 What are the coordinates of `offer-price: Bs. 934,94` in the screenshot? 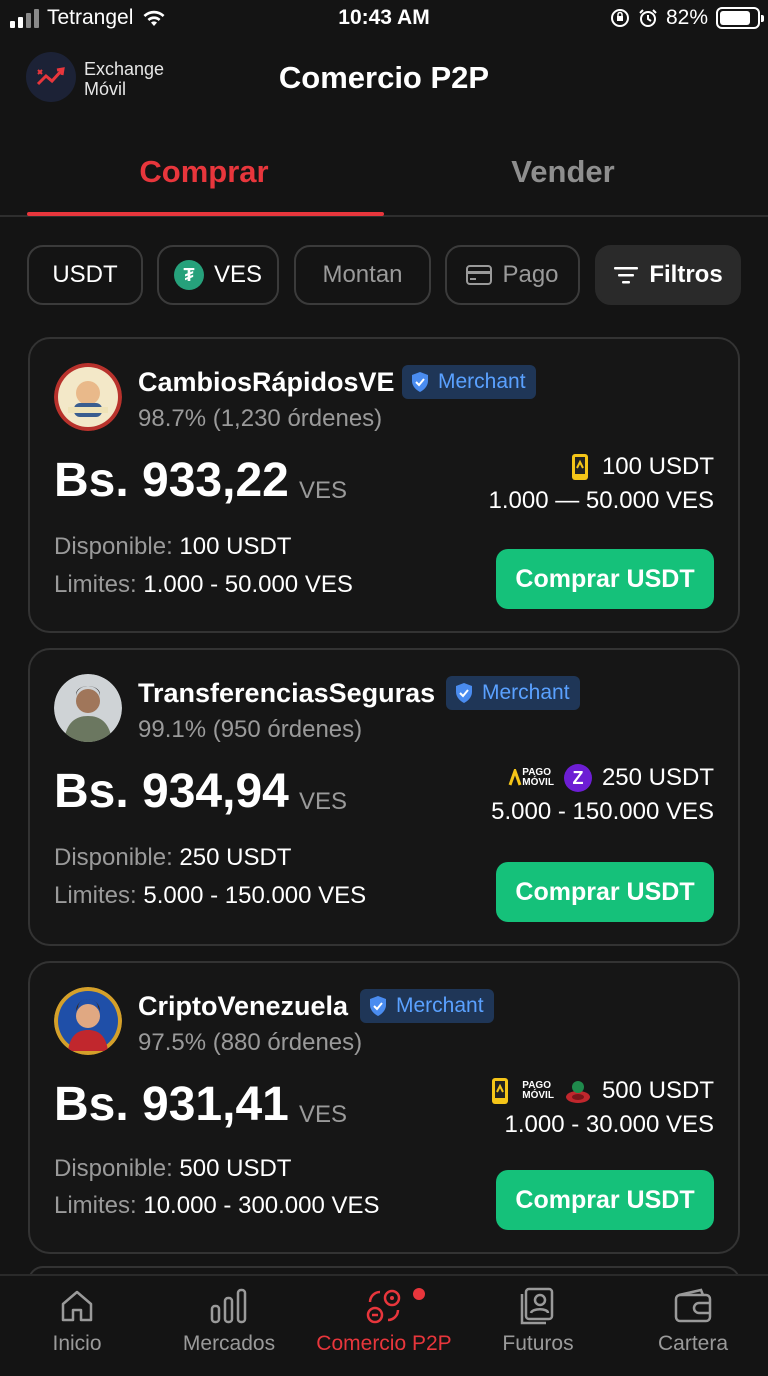 It's located at (171, 791).